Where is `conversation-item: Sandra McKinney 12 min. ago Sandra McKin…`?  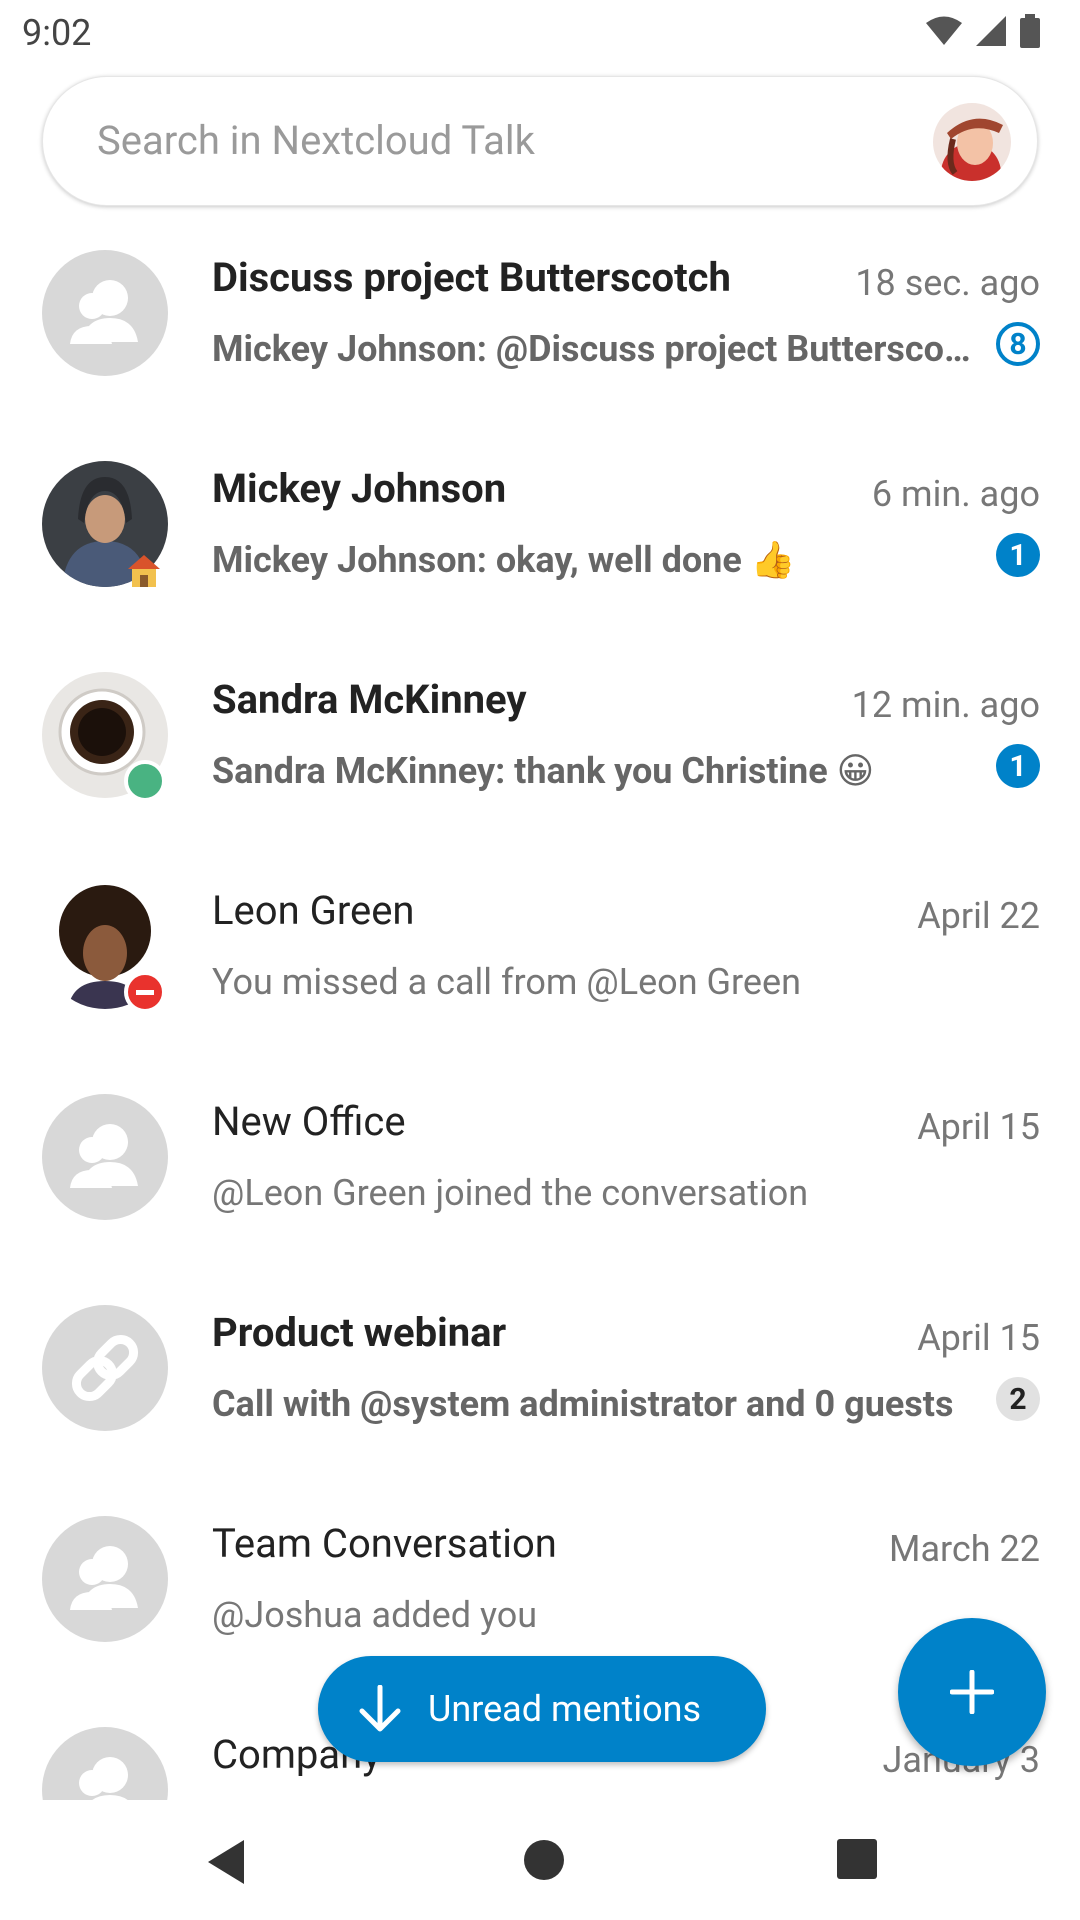 conversation-item: Sandra McKinney 12 min. ago Sandra McKin… is located at coordinates (540, 777).